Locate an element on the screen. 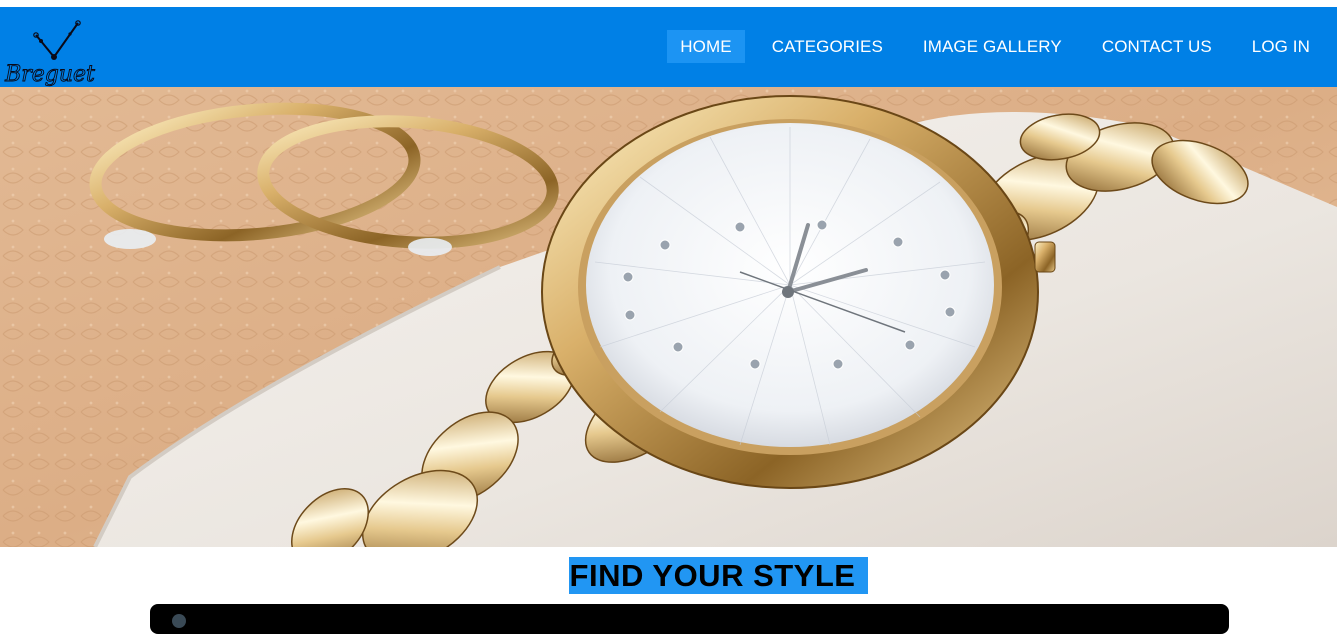  nav-categories: CATEGORIES is located at coordinates (827, 46).